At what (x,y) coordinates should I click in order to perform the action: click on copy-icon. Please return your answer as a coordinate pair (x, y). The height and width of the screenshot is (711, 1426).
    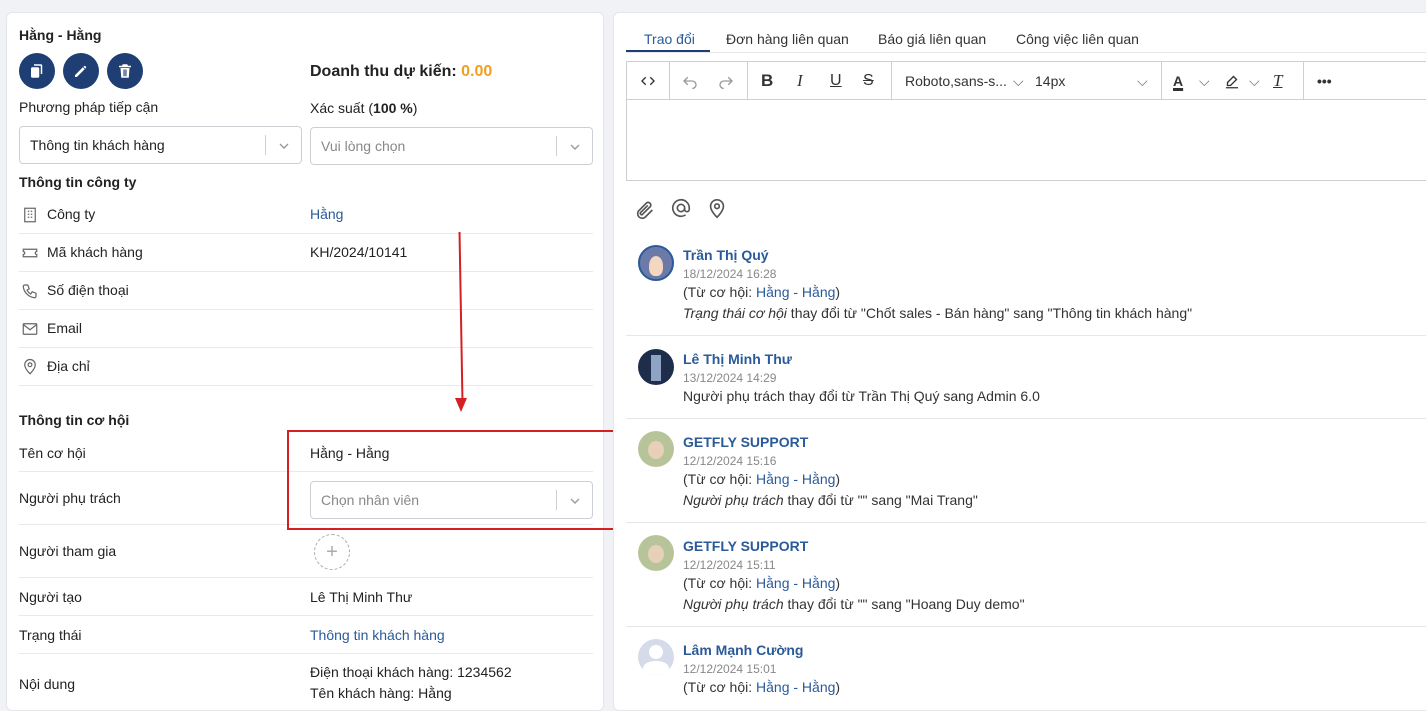
    Looking at the image, I should click on (37, 71).